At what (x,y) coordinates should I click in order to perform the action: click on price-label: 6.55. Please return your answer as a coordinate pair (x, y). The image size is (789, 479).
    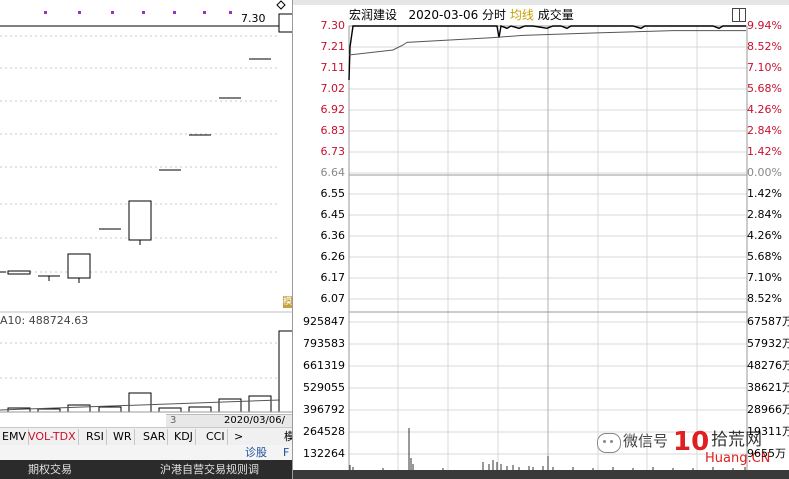
    Looking at the image, I should click on (333, 193).